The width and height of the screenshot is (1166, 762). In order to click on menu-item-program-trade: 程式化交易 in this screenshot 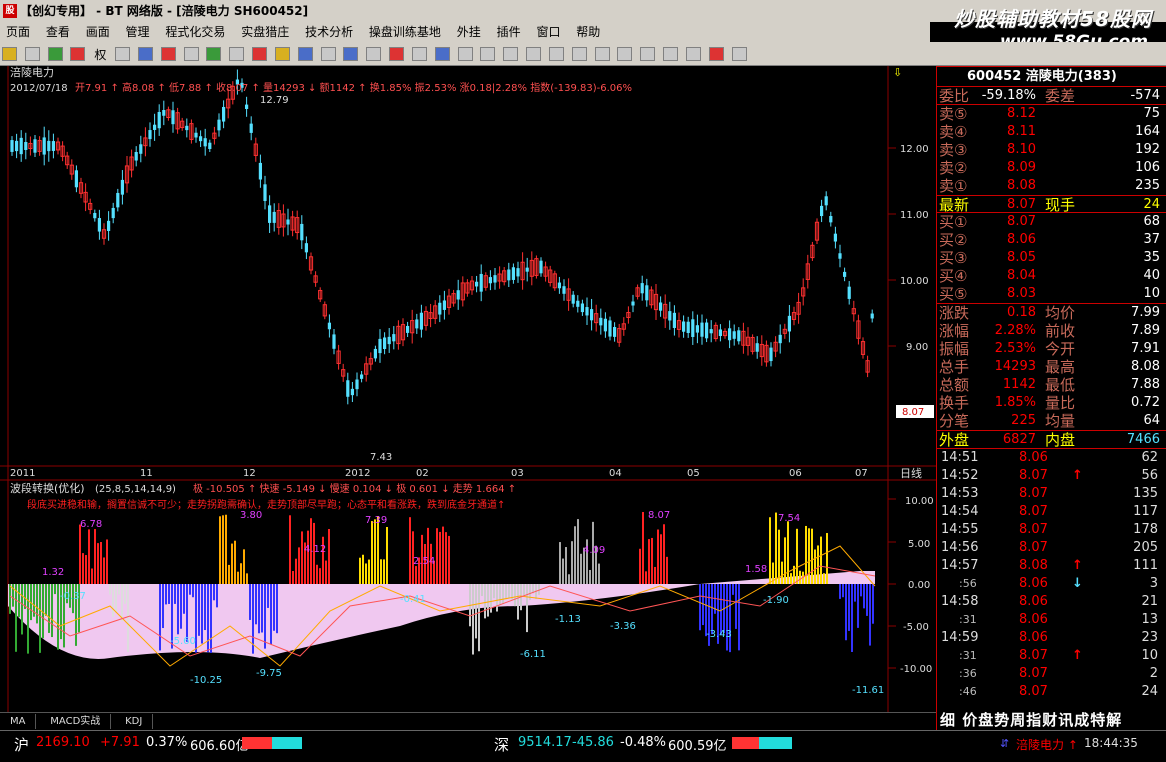, I will do `click(195, 32)`.